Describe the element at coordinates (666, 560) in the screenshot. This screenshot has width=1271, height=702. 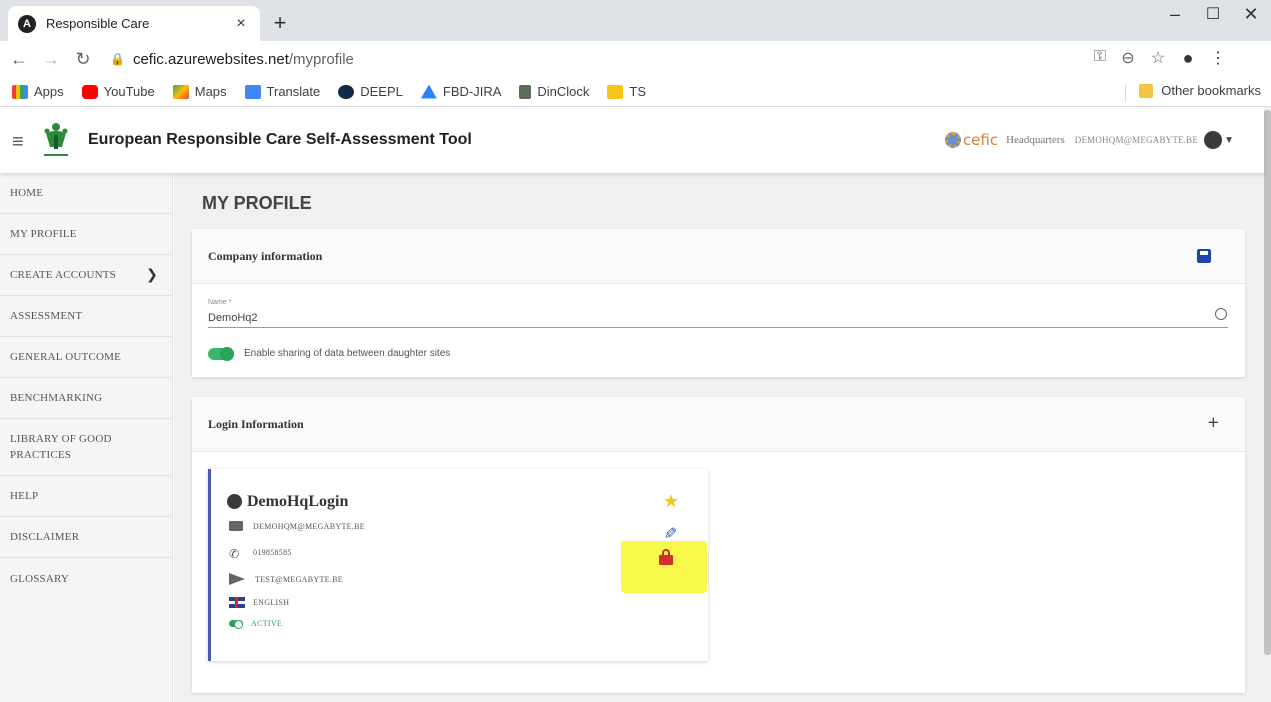
I see `lock-body` at that location.